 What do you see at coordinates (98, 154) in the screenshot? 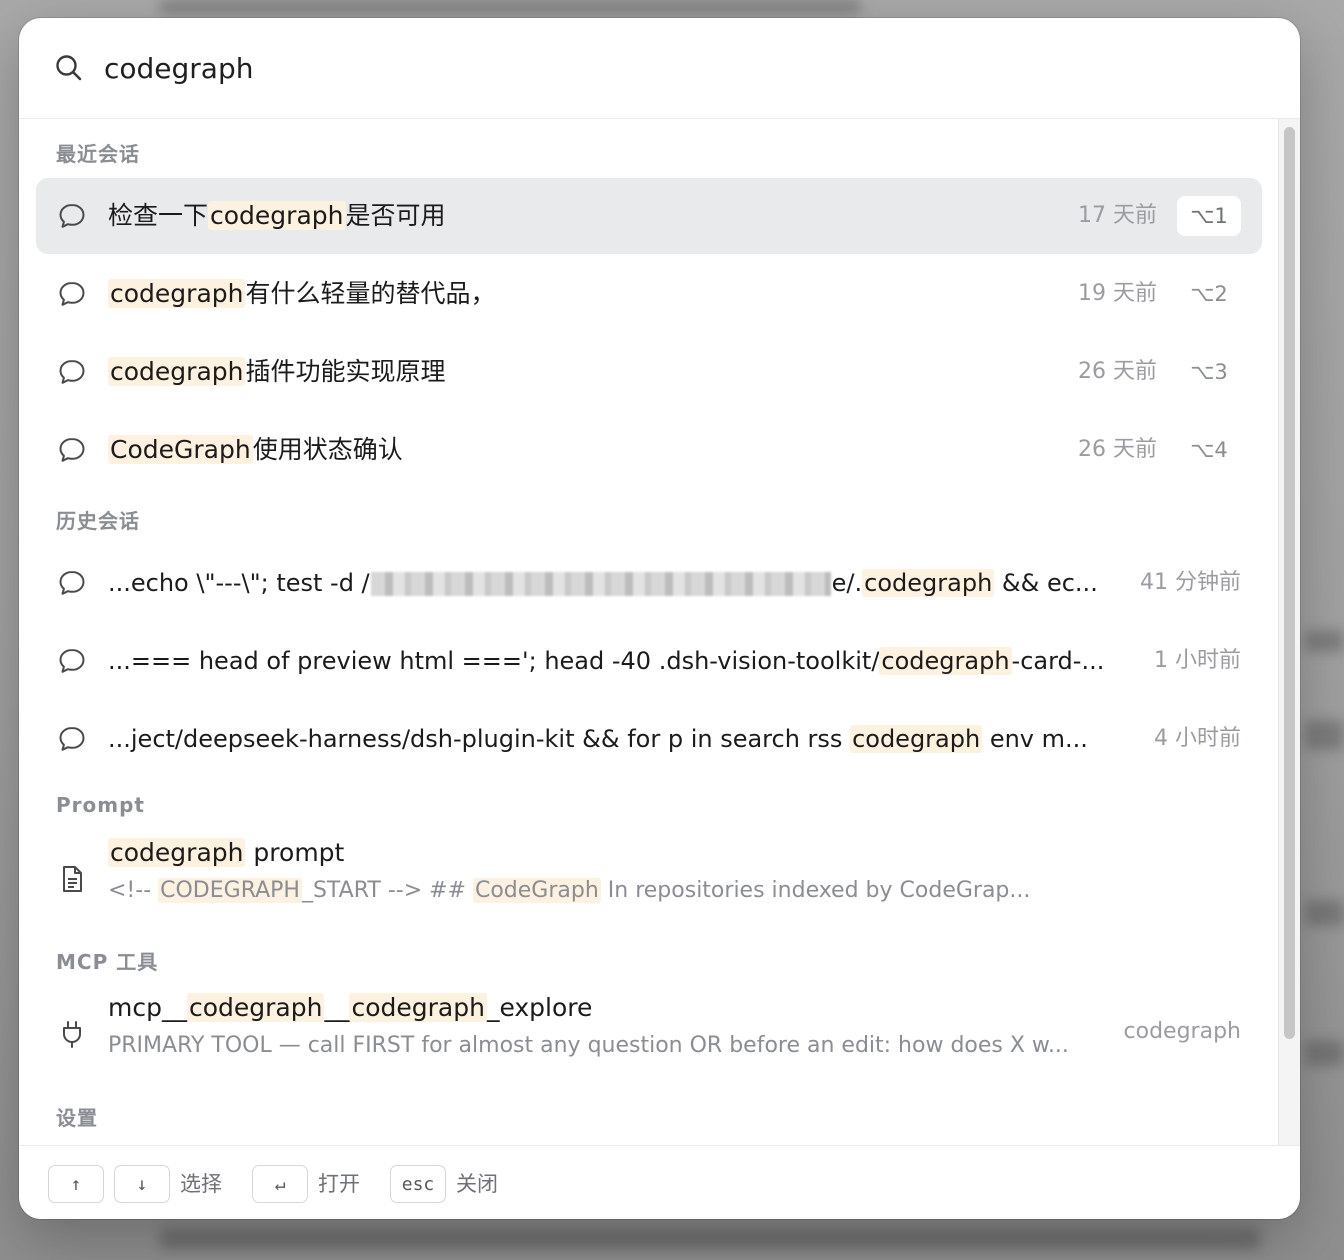
I see `section-title-recent: 最近会话` at bounding box center [98, 154].